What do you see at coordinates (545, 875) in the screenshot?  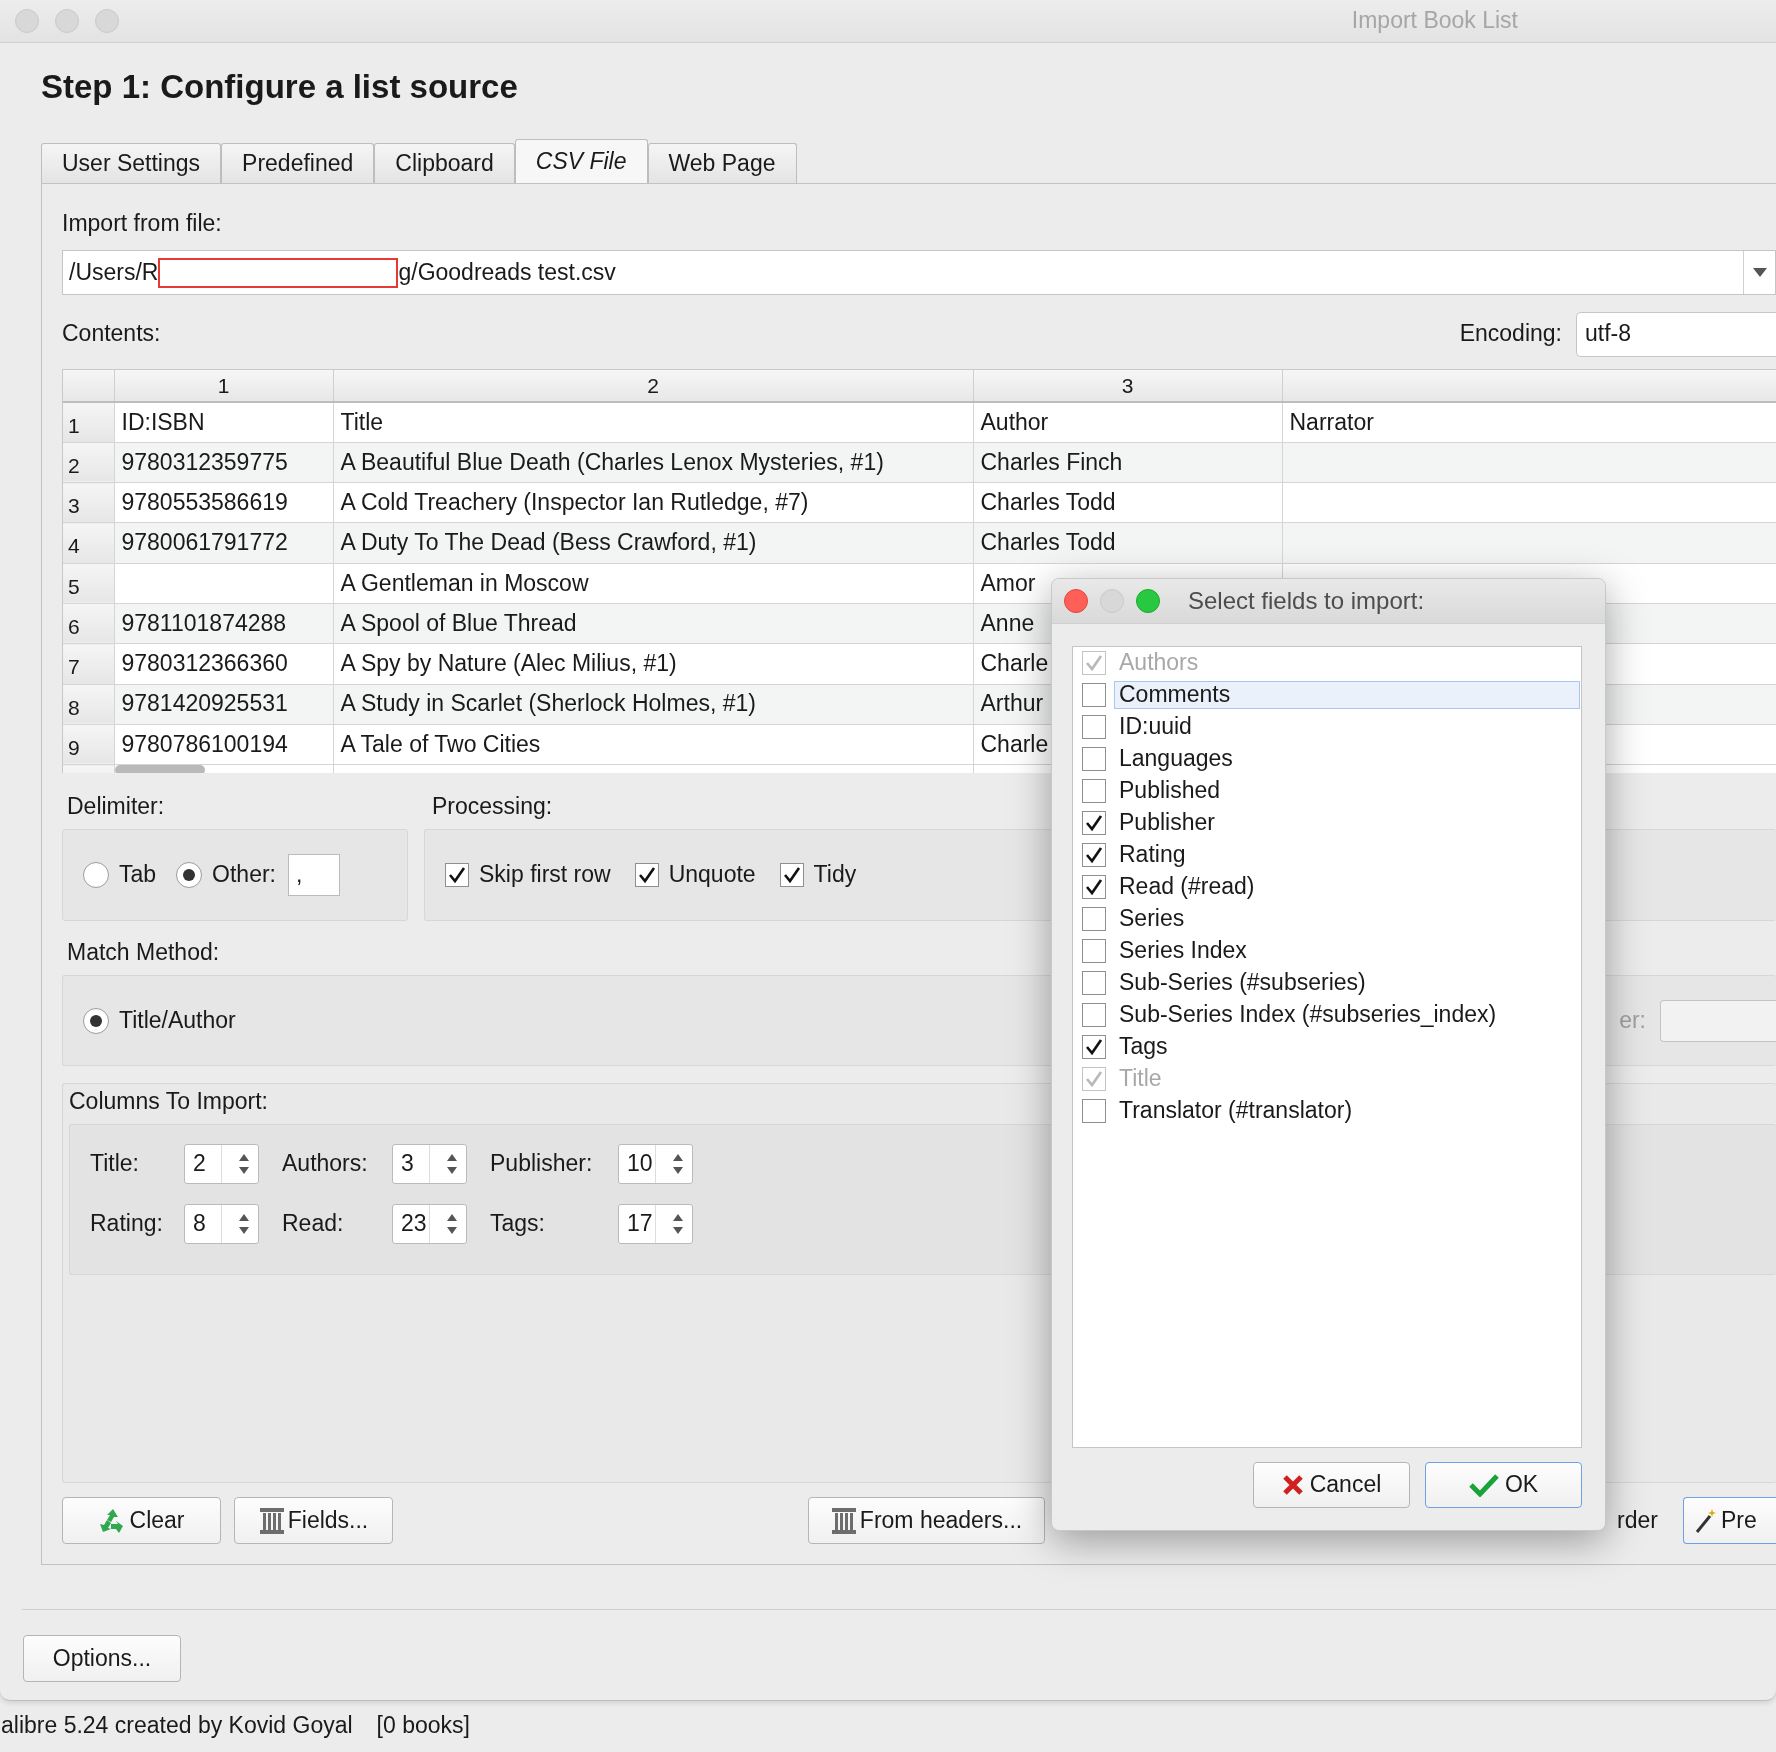 I see `option-label: Skip first row` at bounding box center [545, 875].